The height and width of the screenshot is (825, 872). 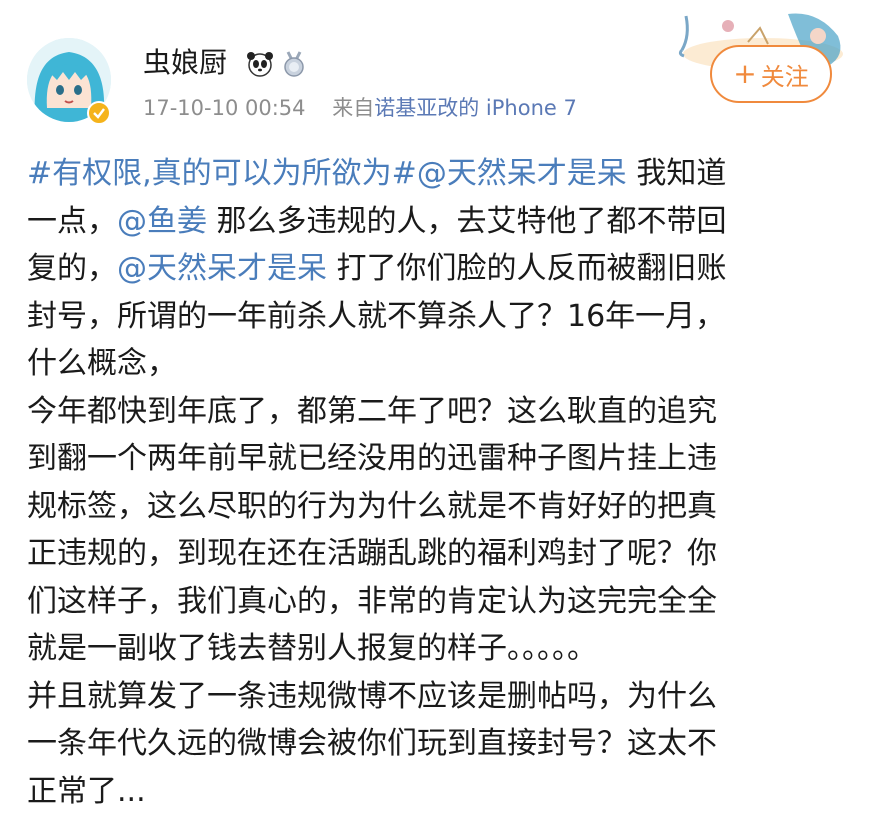 What do you see at coordinates (372, 506) in the screenshot?
I see `post-line: 规标签，这么尽职的行为为什么就是不肯好好的把真` at bounding box center [372, 506].